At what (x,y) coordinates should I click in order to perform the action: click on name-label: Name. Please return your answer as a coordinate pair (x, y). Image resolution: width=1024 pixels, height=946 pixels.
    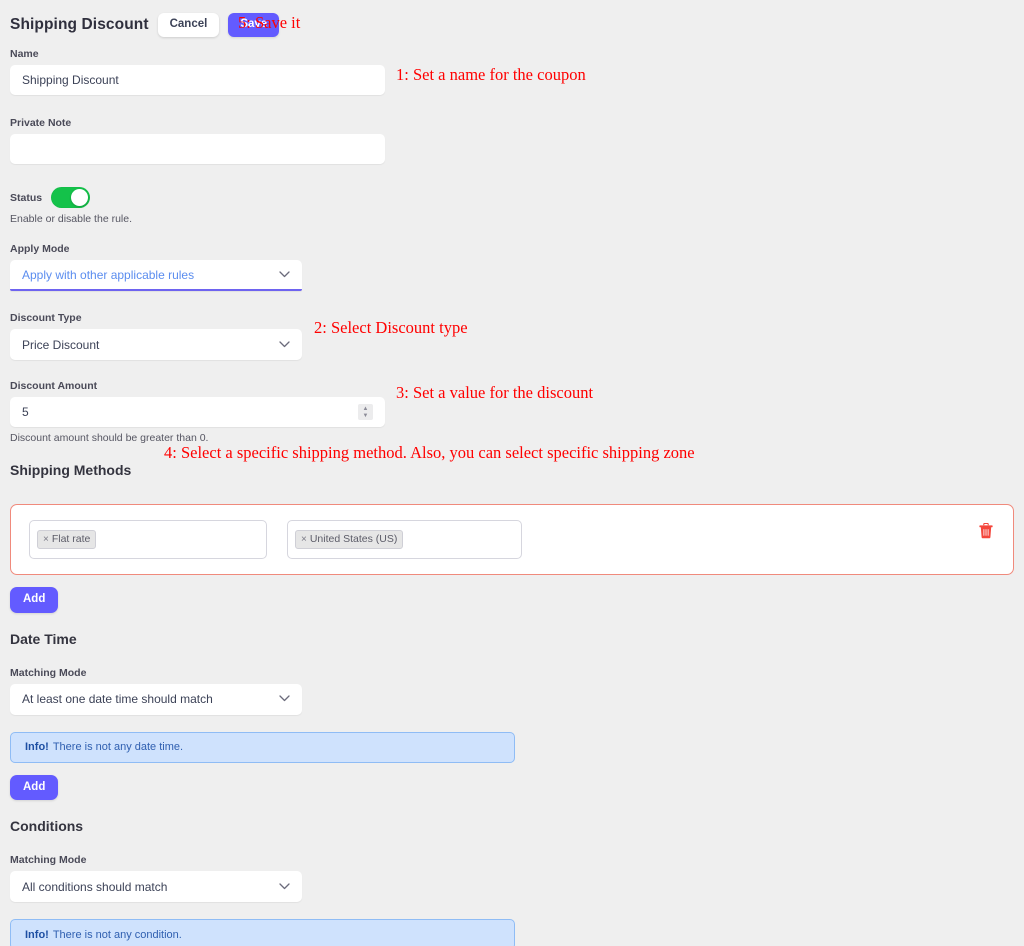
    Looking at the image, I should click on (24, 54).